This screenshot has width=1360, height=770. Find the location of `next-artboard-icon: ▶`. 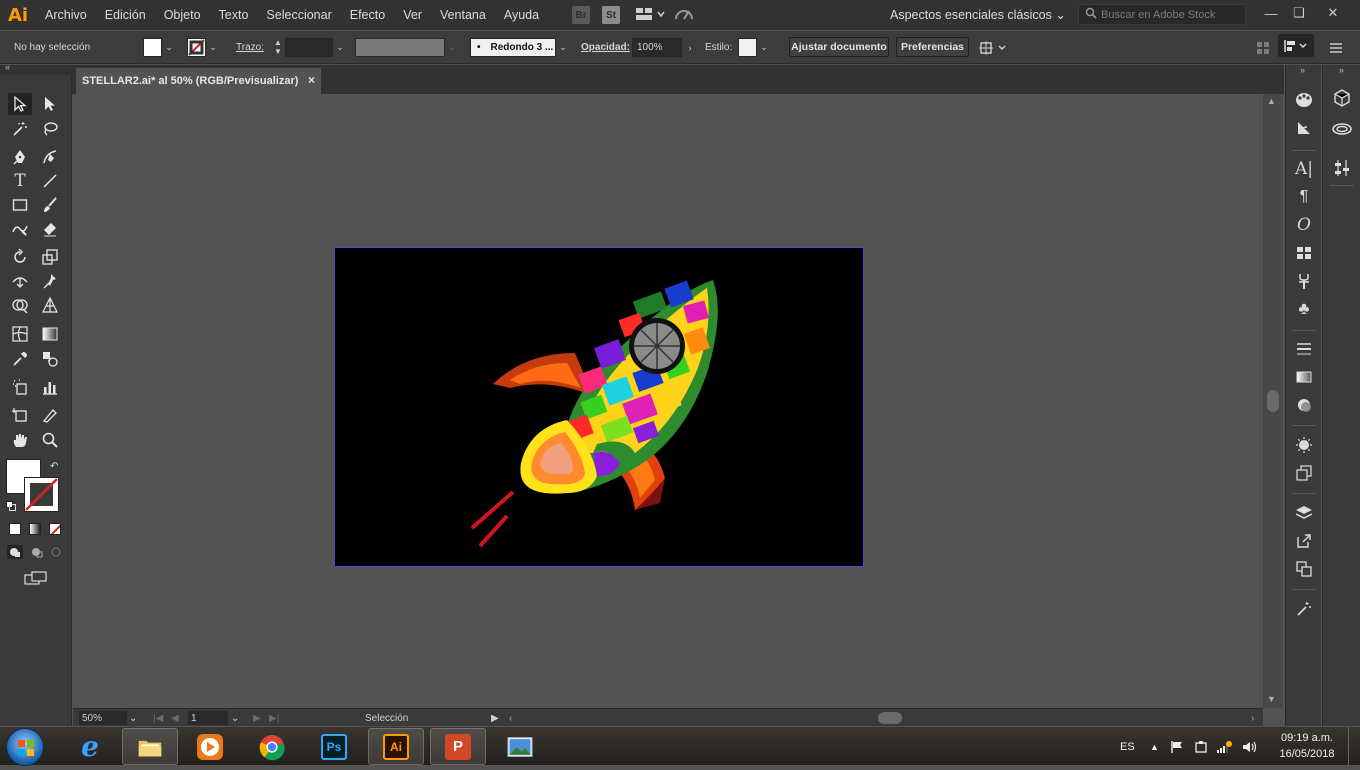

next-artboard-icon: ▶ is located at coordinates (257, 718).